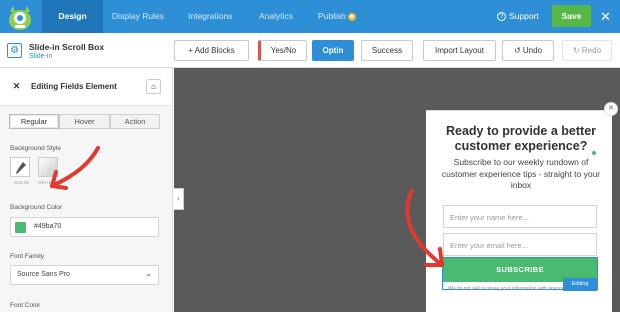  I want to click on tab-design: Design, so click(72, 16).